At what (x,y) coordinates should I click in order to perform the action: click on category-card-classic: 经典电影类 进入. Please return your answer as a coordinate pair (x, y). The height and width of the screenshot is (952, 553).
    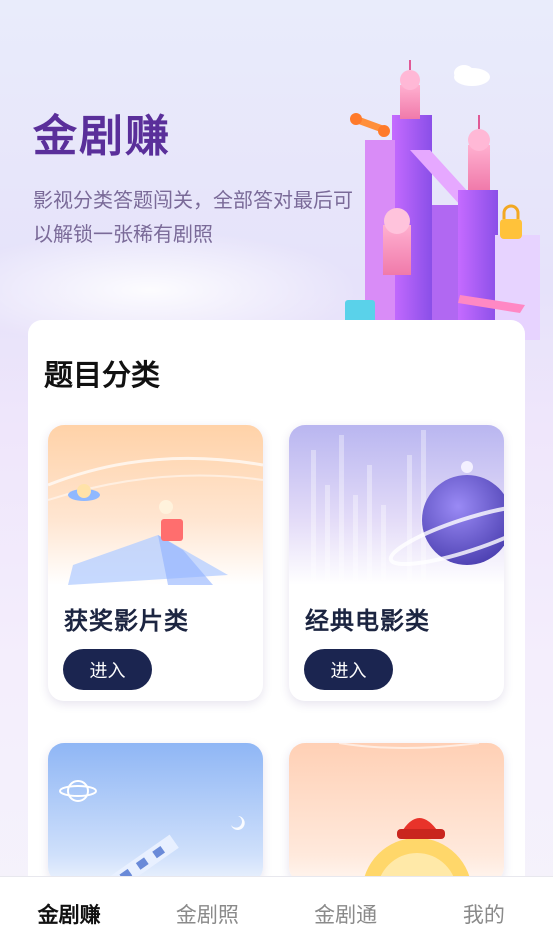
    Looking at the image, I should click on (396, 563).